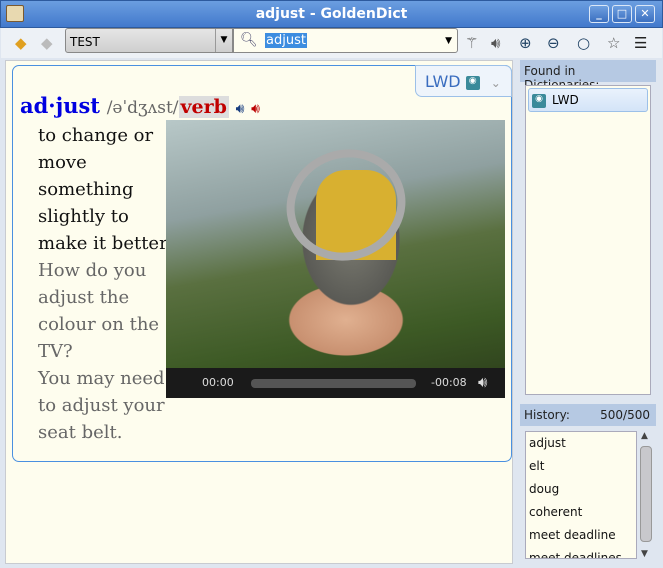 This screenshot has width=663, height=568. I want to click on pronunciation: /əˈdʒʌst/, so click(142, 108).